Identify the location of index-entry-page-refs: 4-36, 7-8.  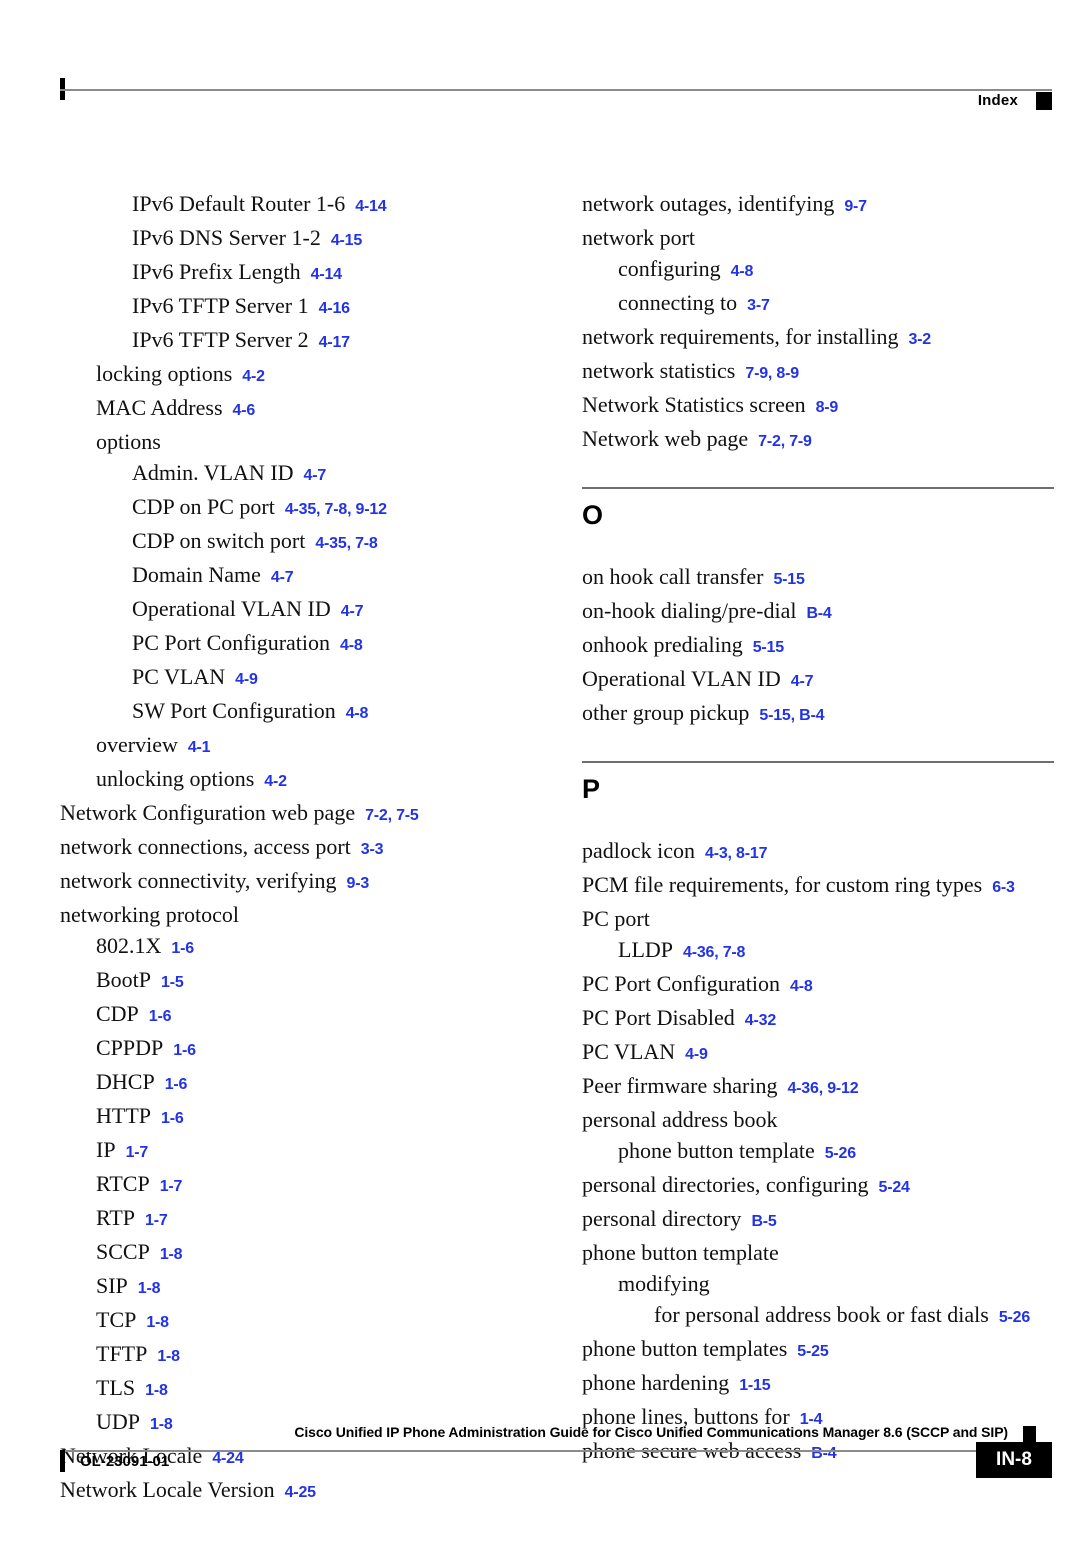
(714, 952).